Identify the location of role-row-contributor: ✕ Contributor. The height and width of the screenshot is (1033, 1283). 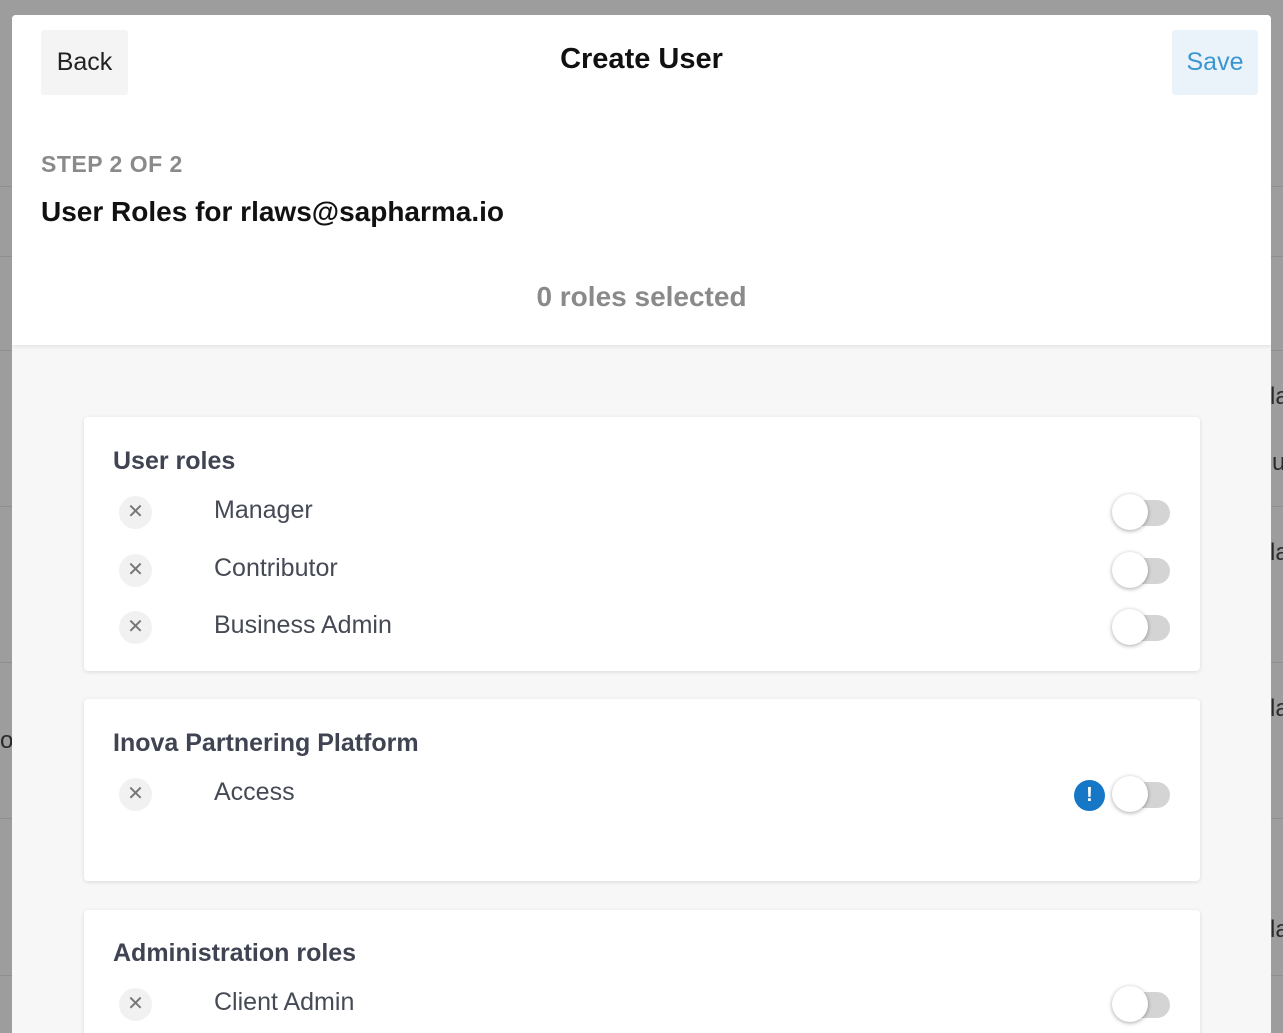
(642, 570).